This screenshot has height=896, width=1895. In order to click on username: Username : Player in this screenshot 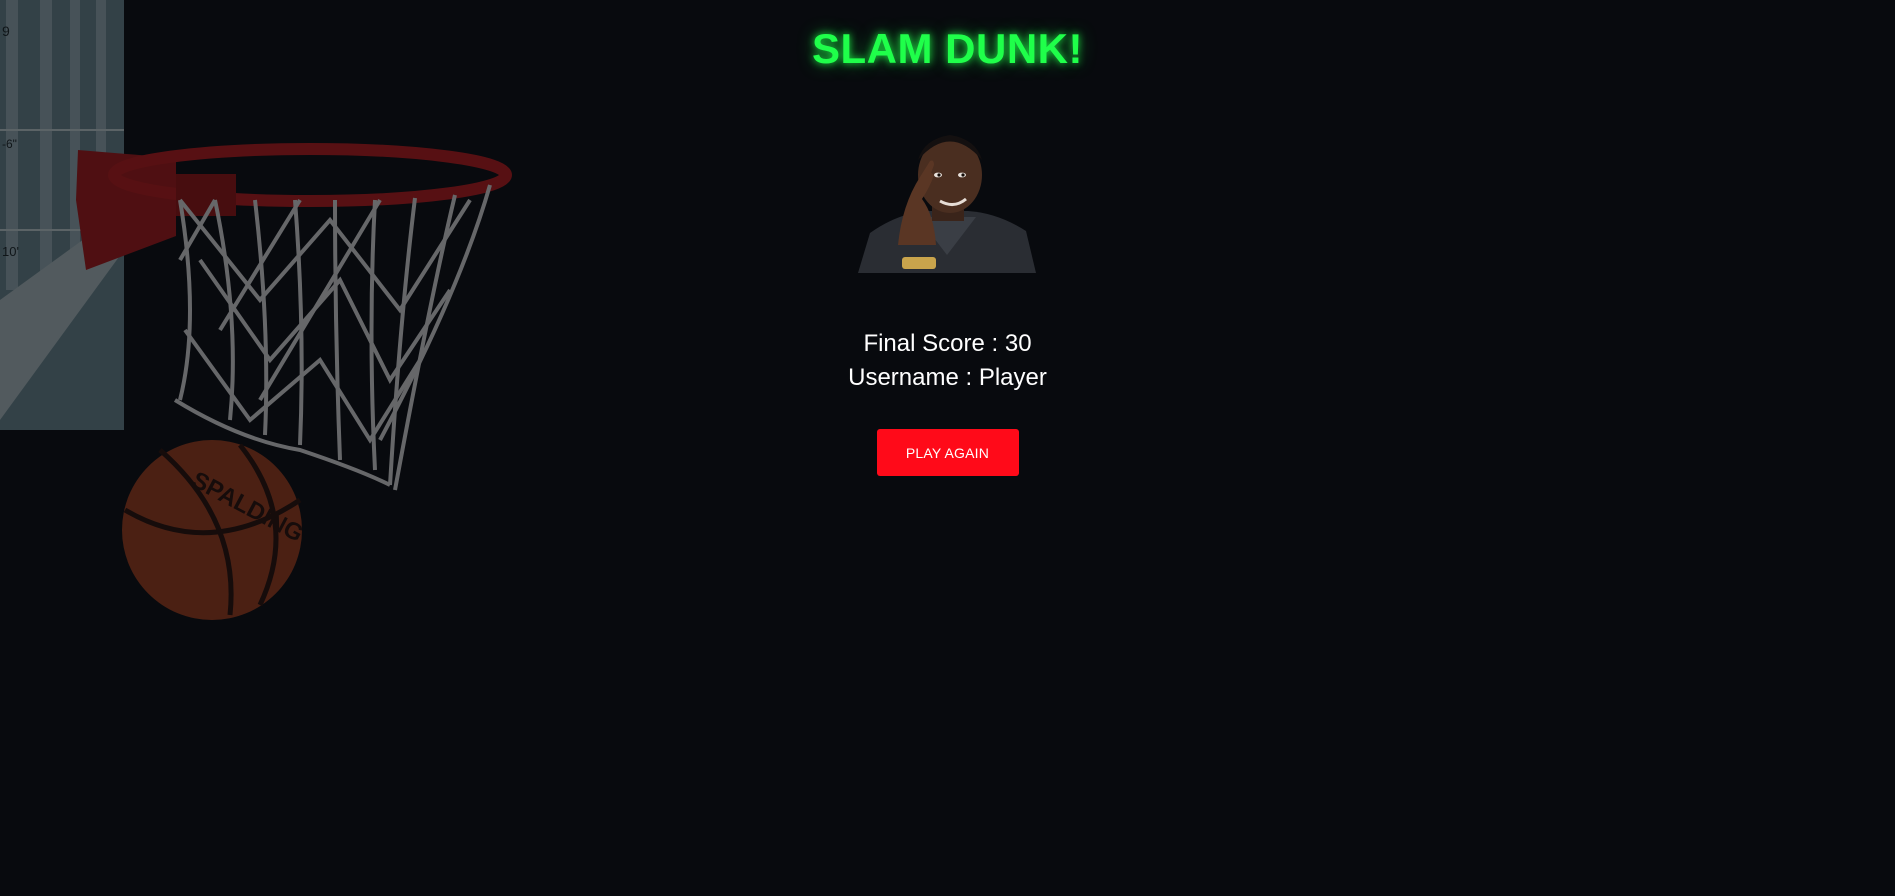, I will do `click(947, 378)`.